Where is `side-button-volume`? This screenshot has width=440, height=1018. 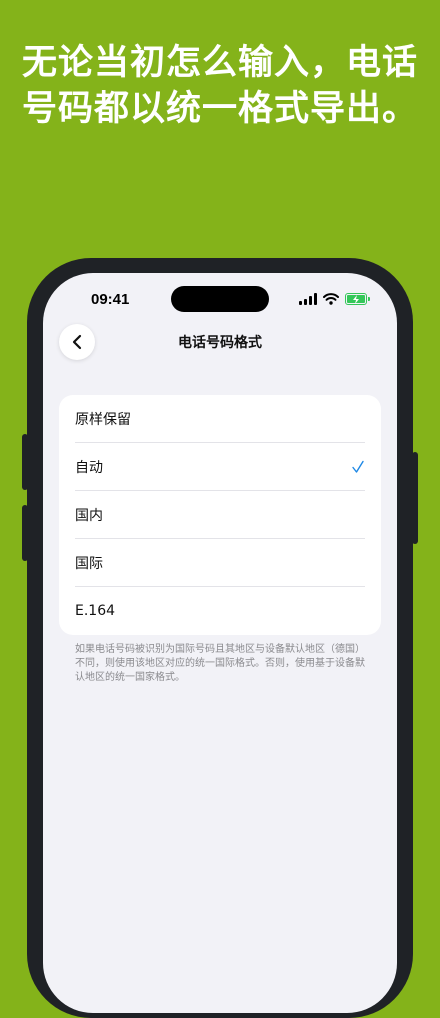
side-button-volume is located at coordinates (25, 533).